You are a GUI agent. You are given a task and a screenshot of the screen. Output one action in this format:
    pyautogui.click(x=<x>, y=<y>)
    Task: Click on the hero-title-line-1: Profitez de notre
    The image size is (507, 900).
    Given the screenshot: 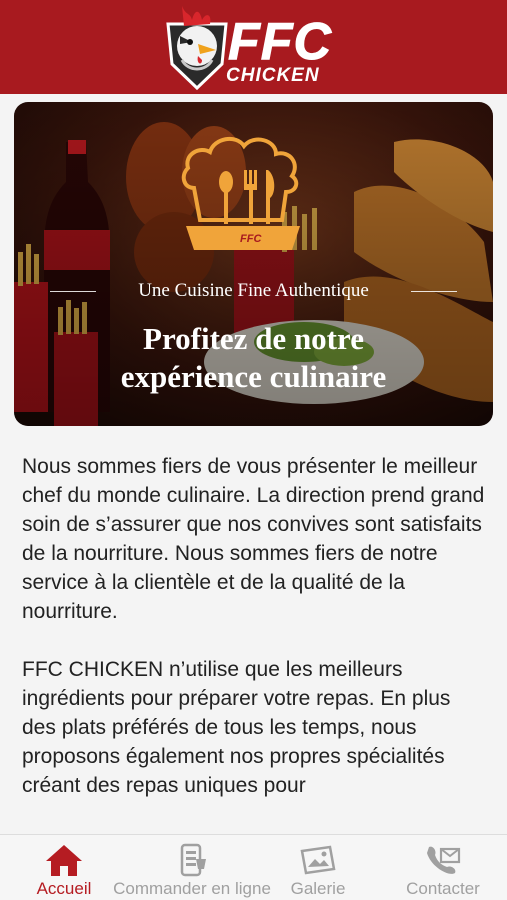 What is the action you would take?
    pyautogui.click(x=253, y=338)
    